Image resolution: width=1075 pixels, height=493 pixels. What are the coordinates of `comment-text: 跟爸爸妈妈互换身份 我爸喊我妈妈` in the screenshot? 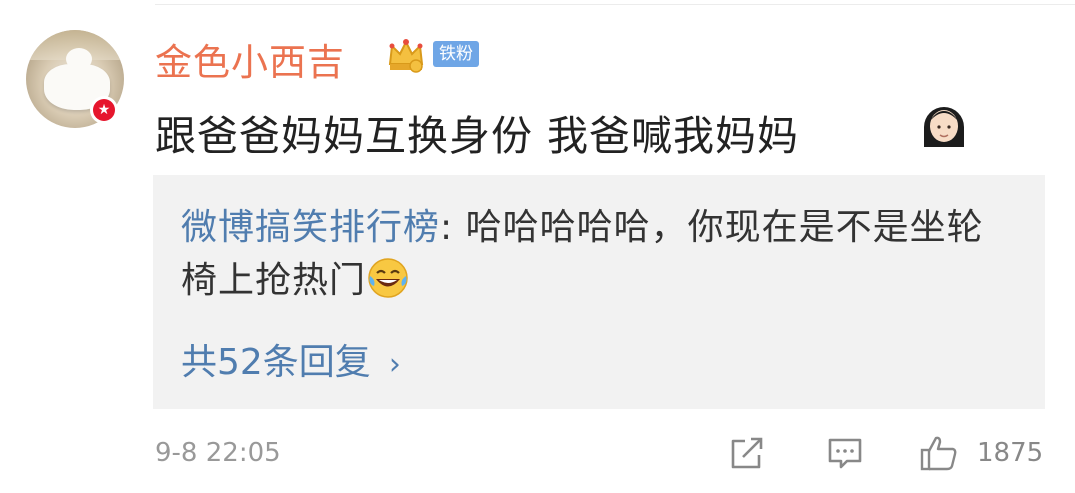 It's located at (477, 136).